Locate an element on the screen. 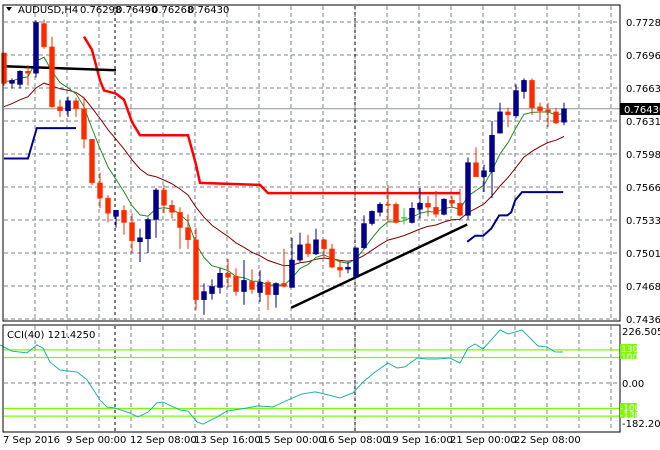  cci-zero-label: 0.00 is located at coordinates (633, 384).